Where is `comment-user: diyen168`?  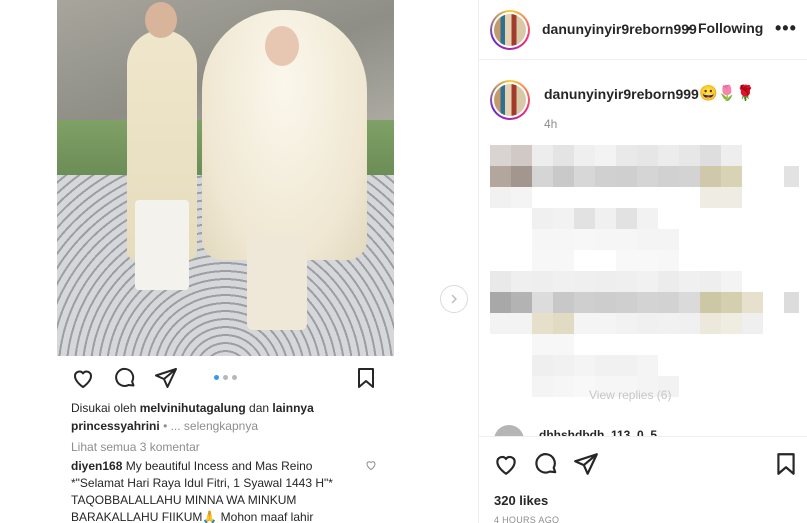
comment-user: diyen168 is located at coordinates (97, 466).